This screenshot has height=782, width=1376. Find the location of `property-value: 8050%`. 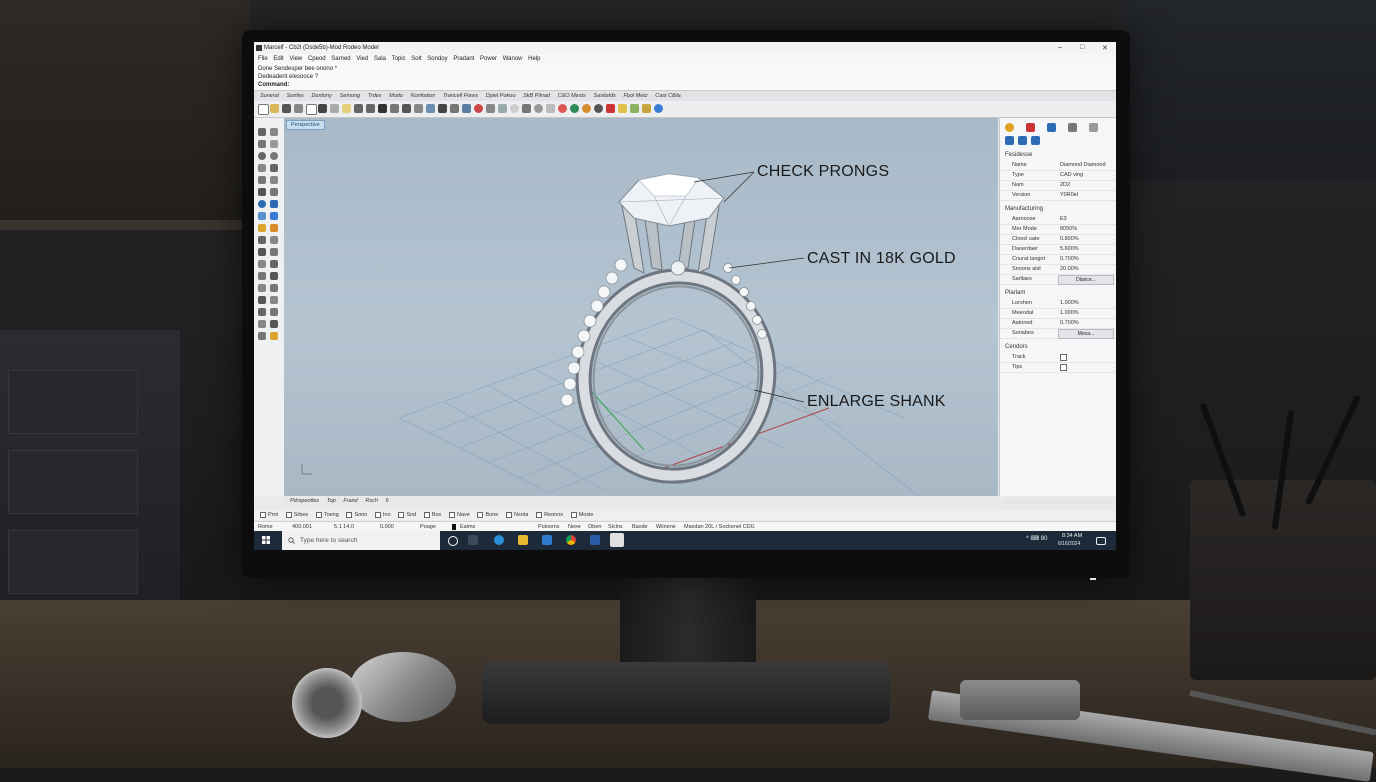

property-value: 8050% is located at coordinates (1068, 229).